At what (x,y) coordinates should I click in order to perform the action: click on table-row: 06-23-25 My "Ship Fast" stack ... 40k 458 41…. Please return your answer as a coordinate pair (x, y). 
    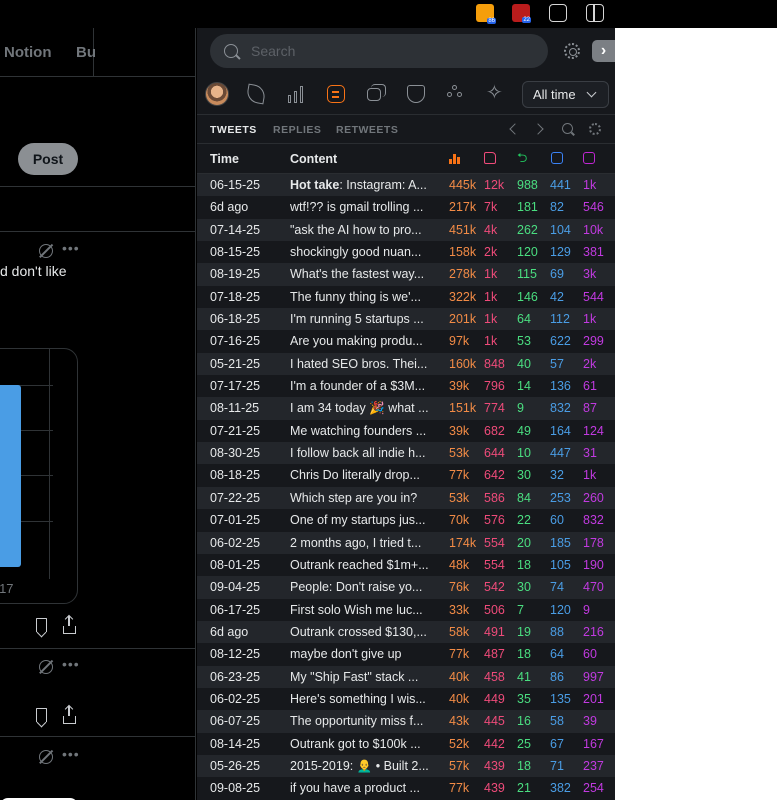
    Looking at the image, I should click on (406, 676).